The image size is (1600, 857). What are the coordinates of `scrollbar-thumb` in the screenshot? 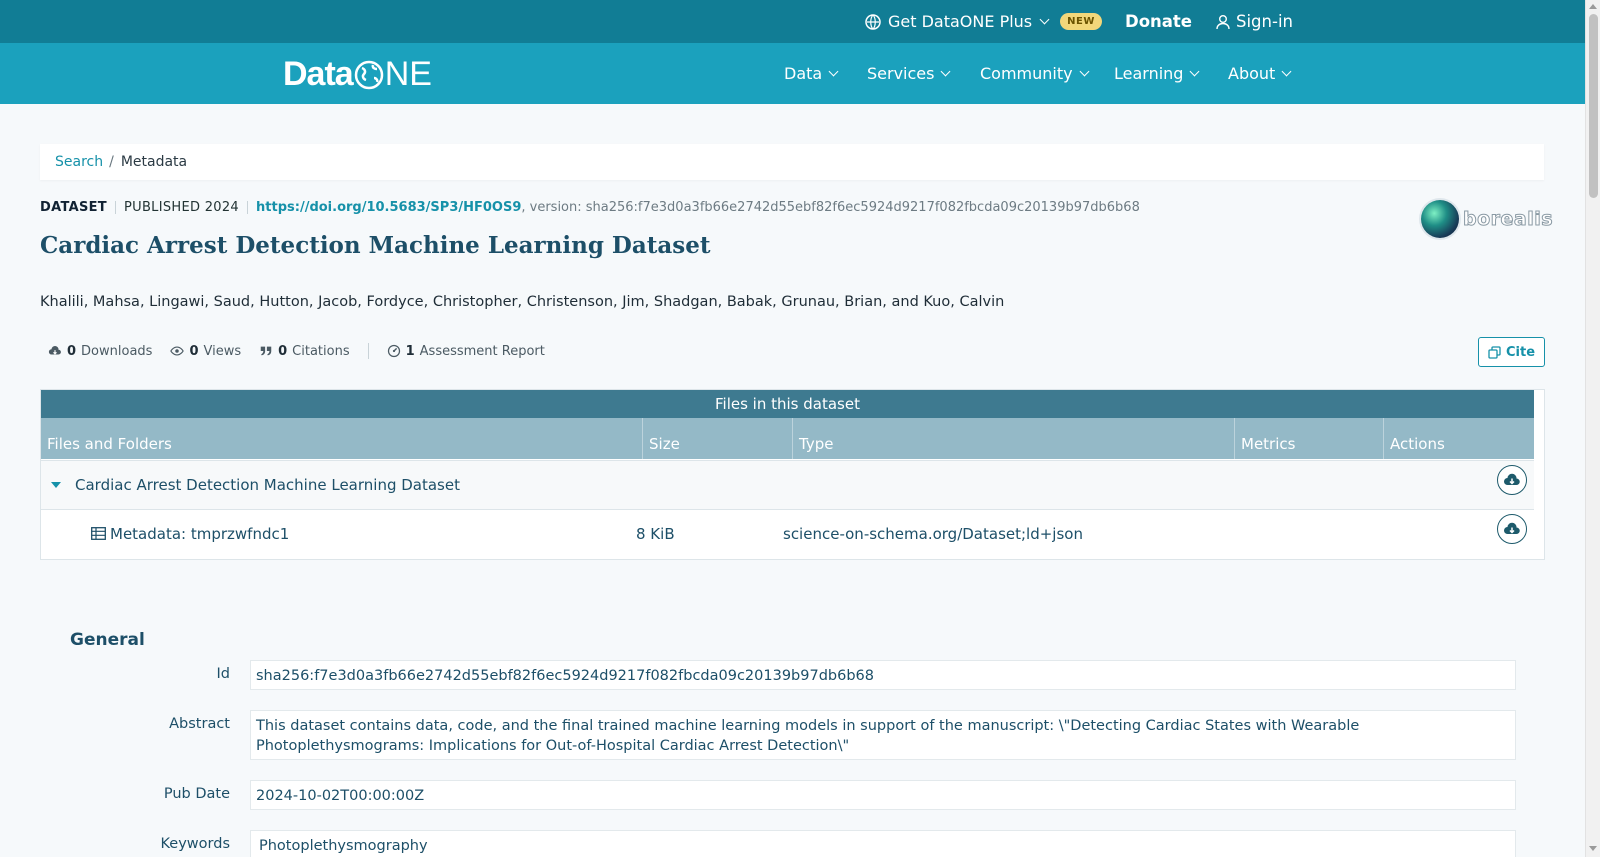 It's located at (1593, 106).